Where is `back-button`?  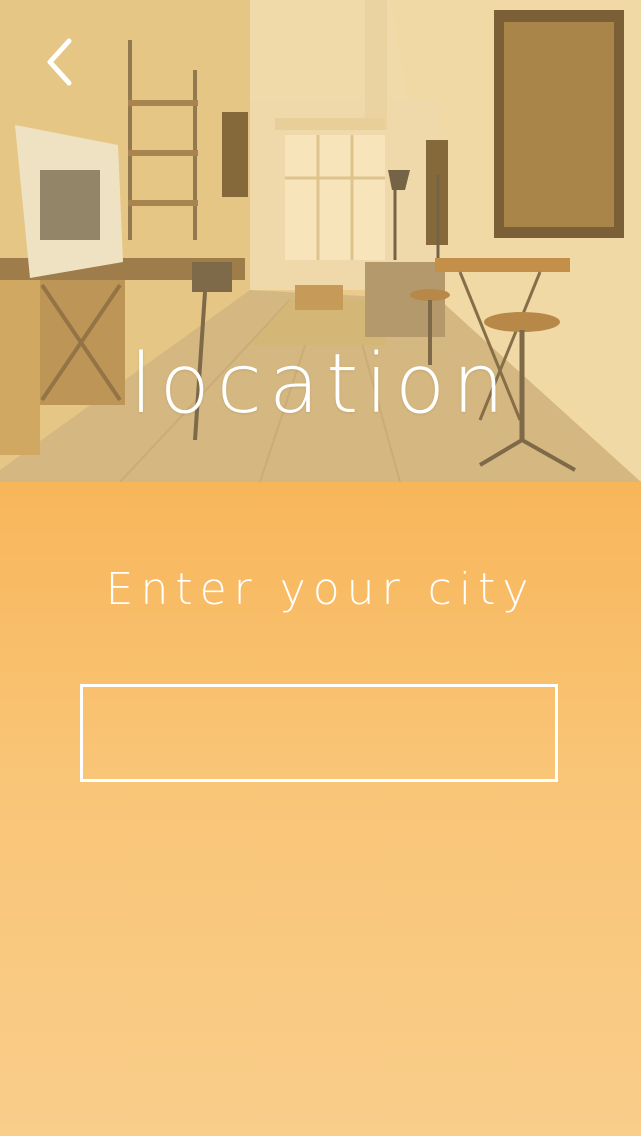 back-button is located at coordinates (60, 62).